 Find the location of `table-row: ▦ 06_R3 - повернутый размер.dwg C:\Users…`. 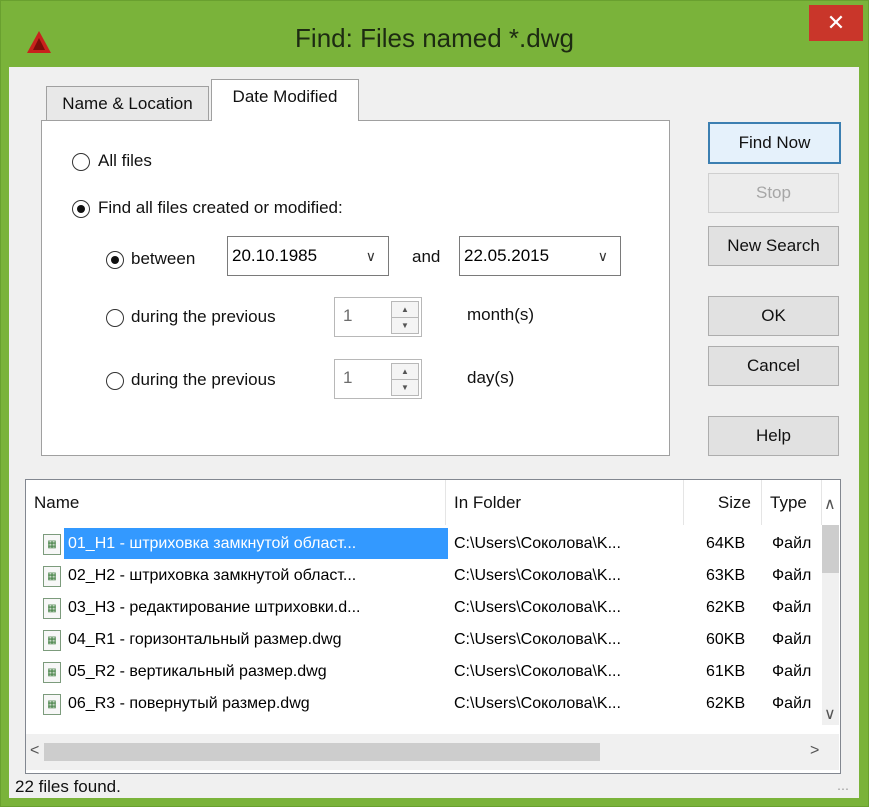

table-row: ▦ 06_R3 - повернутый размер.dwg C:\Users… is located at coordinates (426, 703).